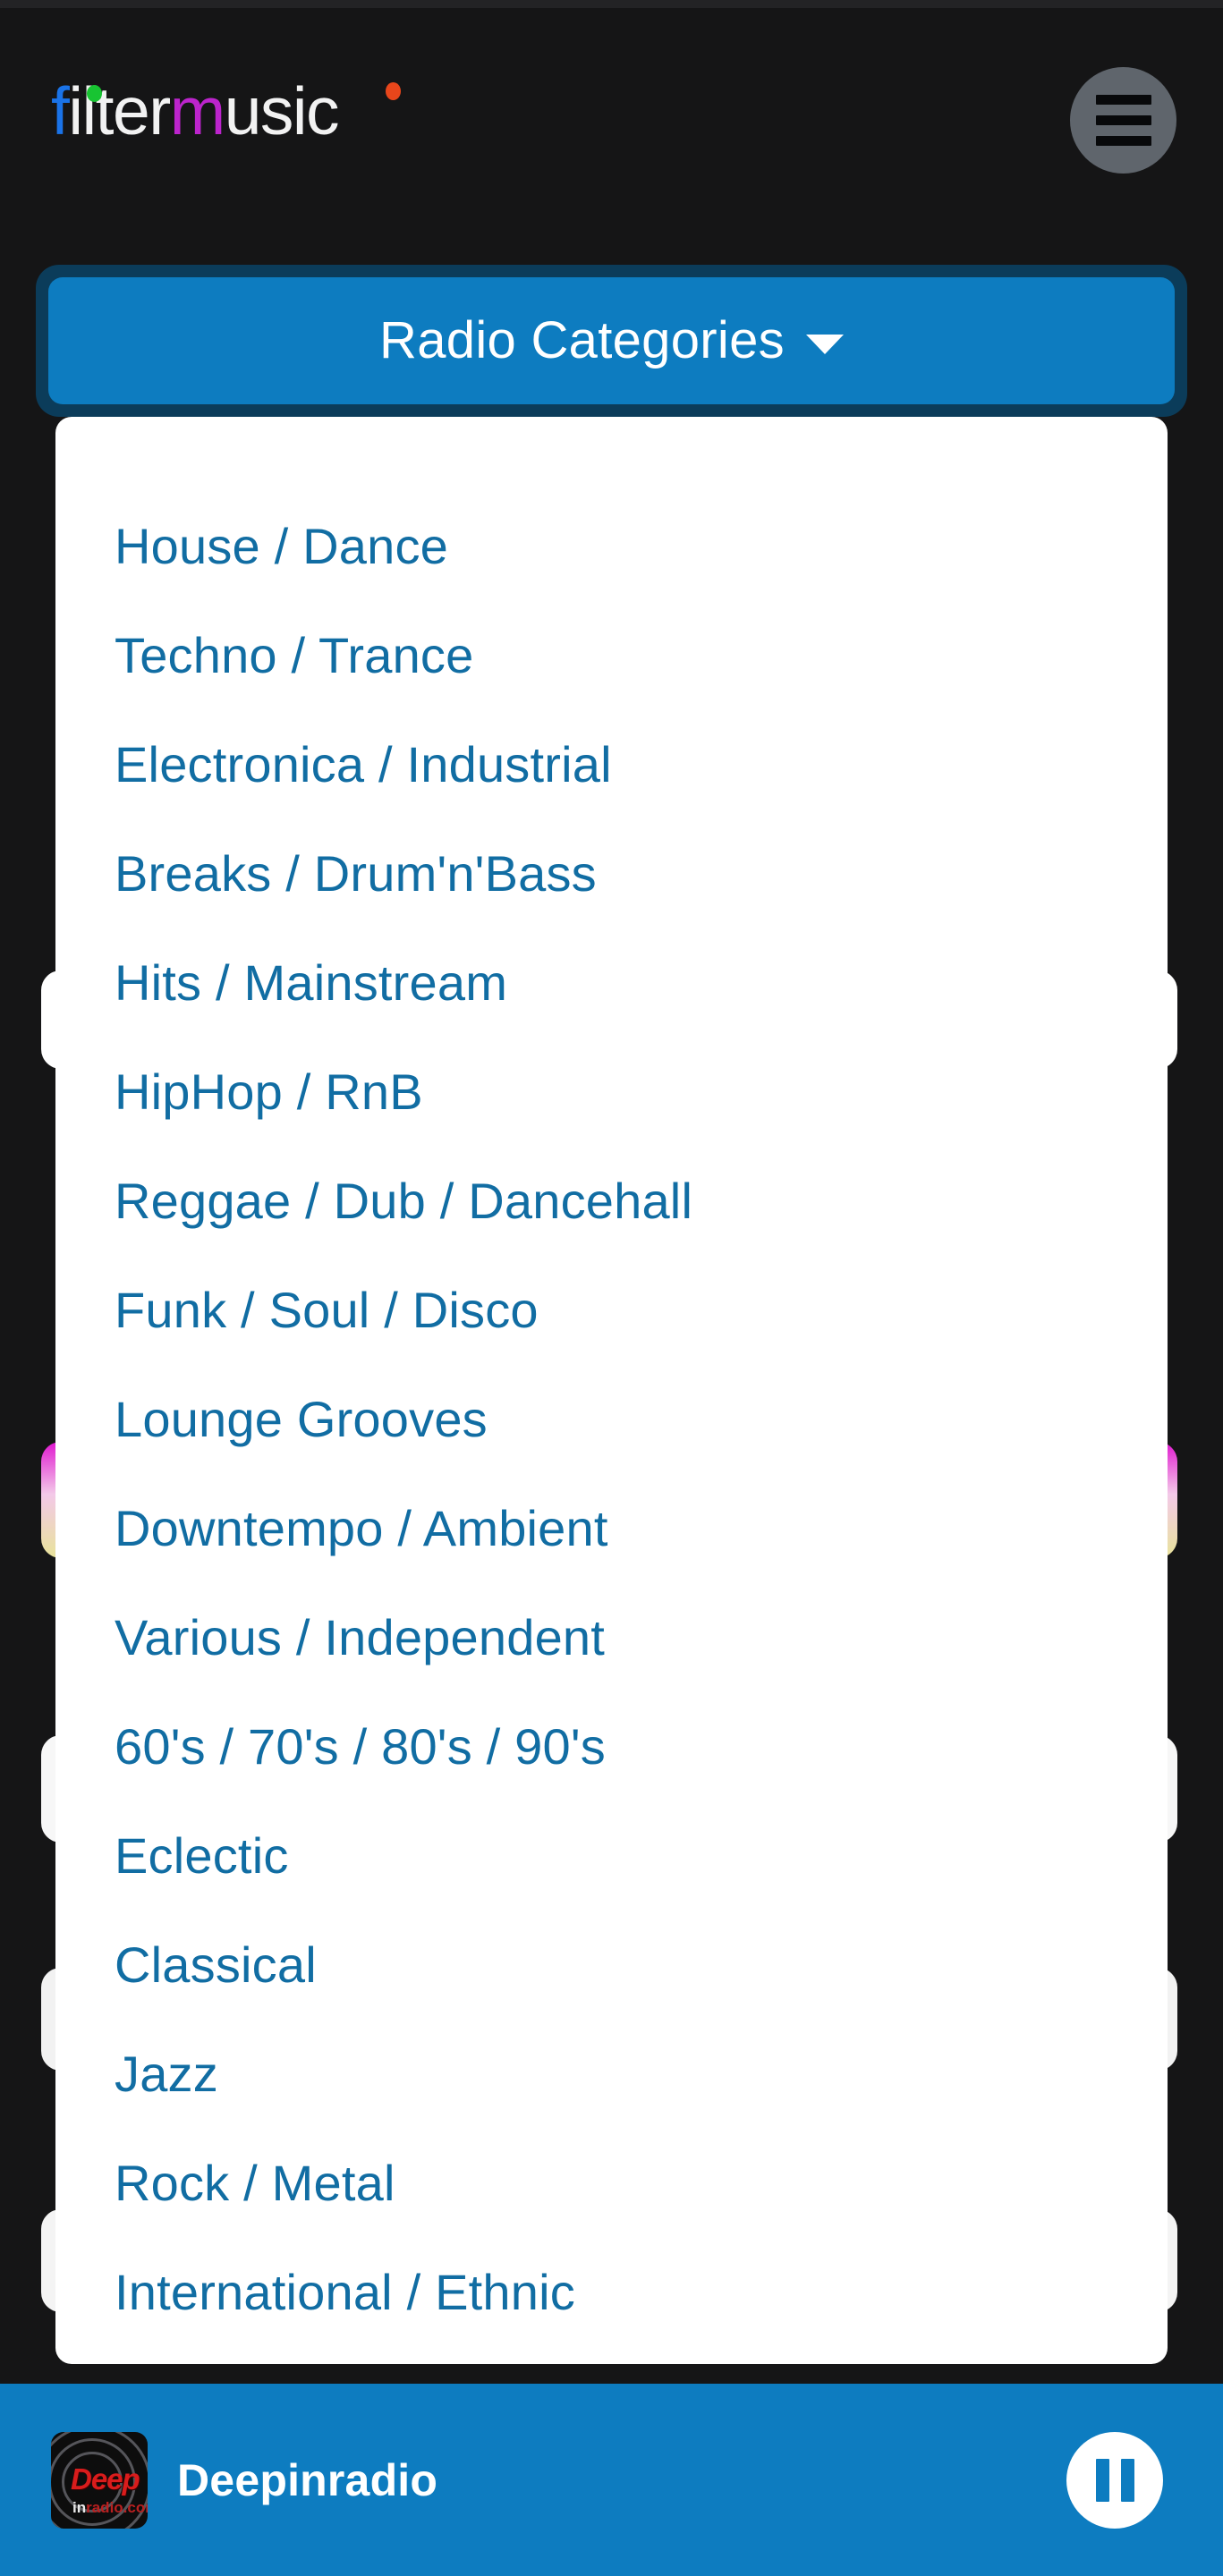 The height and width of the screenshot is (2576, 1223). I want to click on radio-category-item: HipHop / RnB, so click(611, 1092).